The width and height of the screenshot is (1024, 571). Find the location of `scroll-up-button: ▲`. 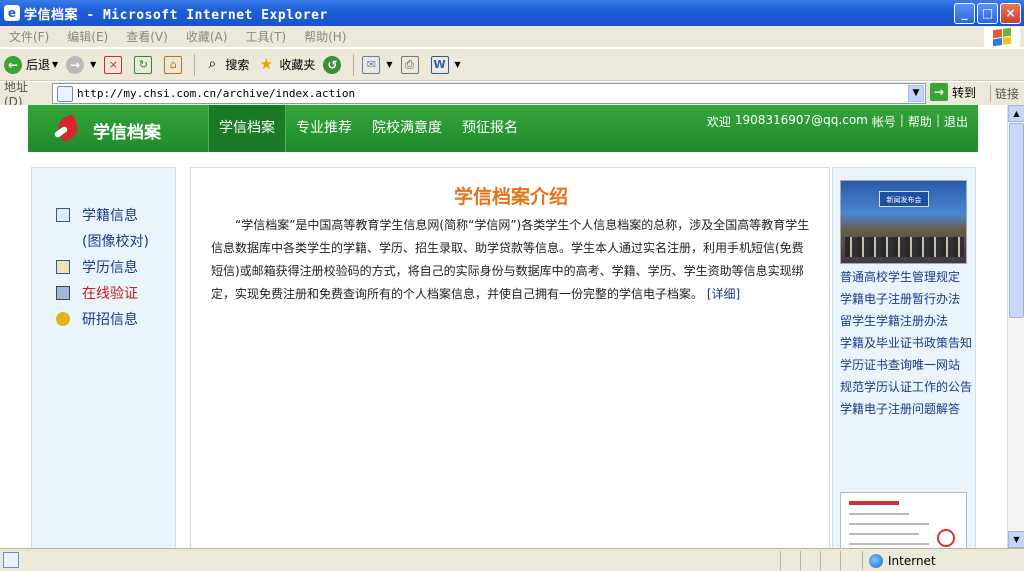

scroll-up-button: ▲ is located at coordinates (1016, 113).